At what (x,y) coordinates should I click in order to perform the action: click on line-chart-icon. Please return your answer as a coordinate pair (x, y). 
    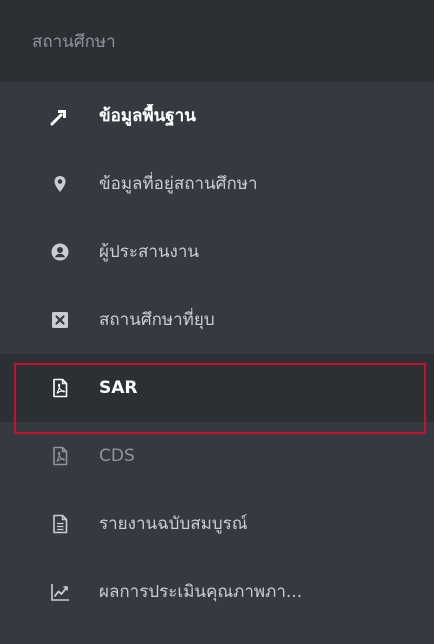
    Looking at the image, I should click on (60, 592).